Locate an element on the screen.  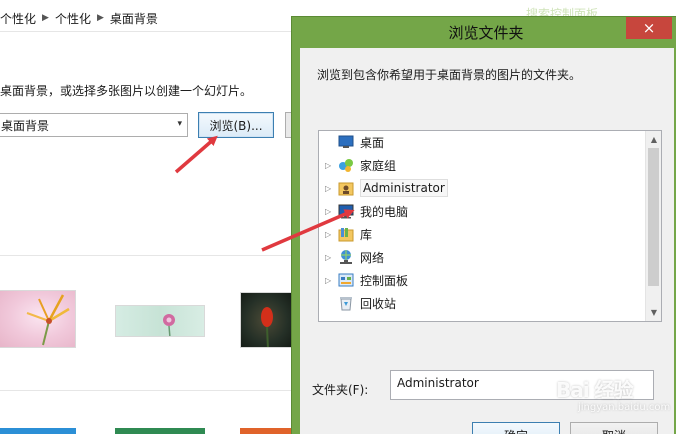
wallpaper-thumbnail-orange is located at coordinates (266, 431).